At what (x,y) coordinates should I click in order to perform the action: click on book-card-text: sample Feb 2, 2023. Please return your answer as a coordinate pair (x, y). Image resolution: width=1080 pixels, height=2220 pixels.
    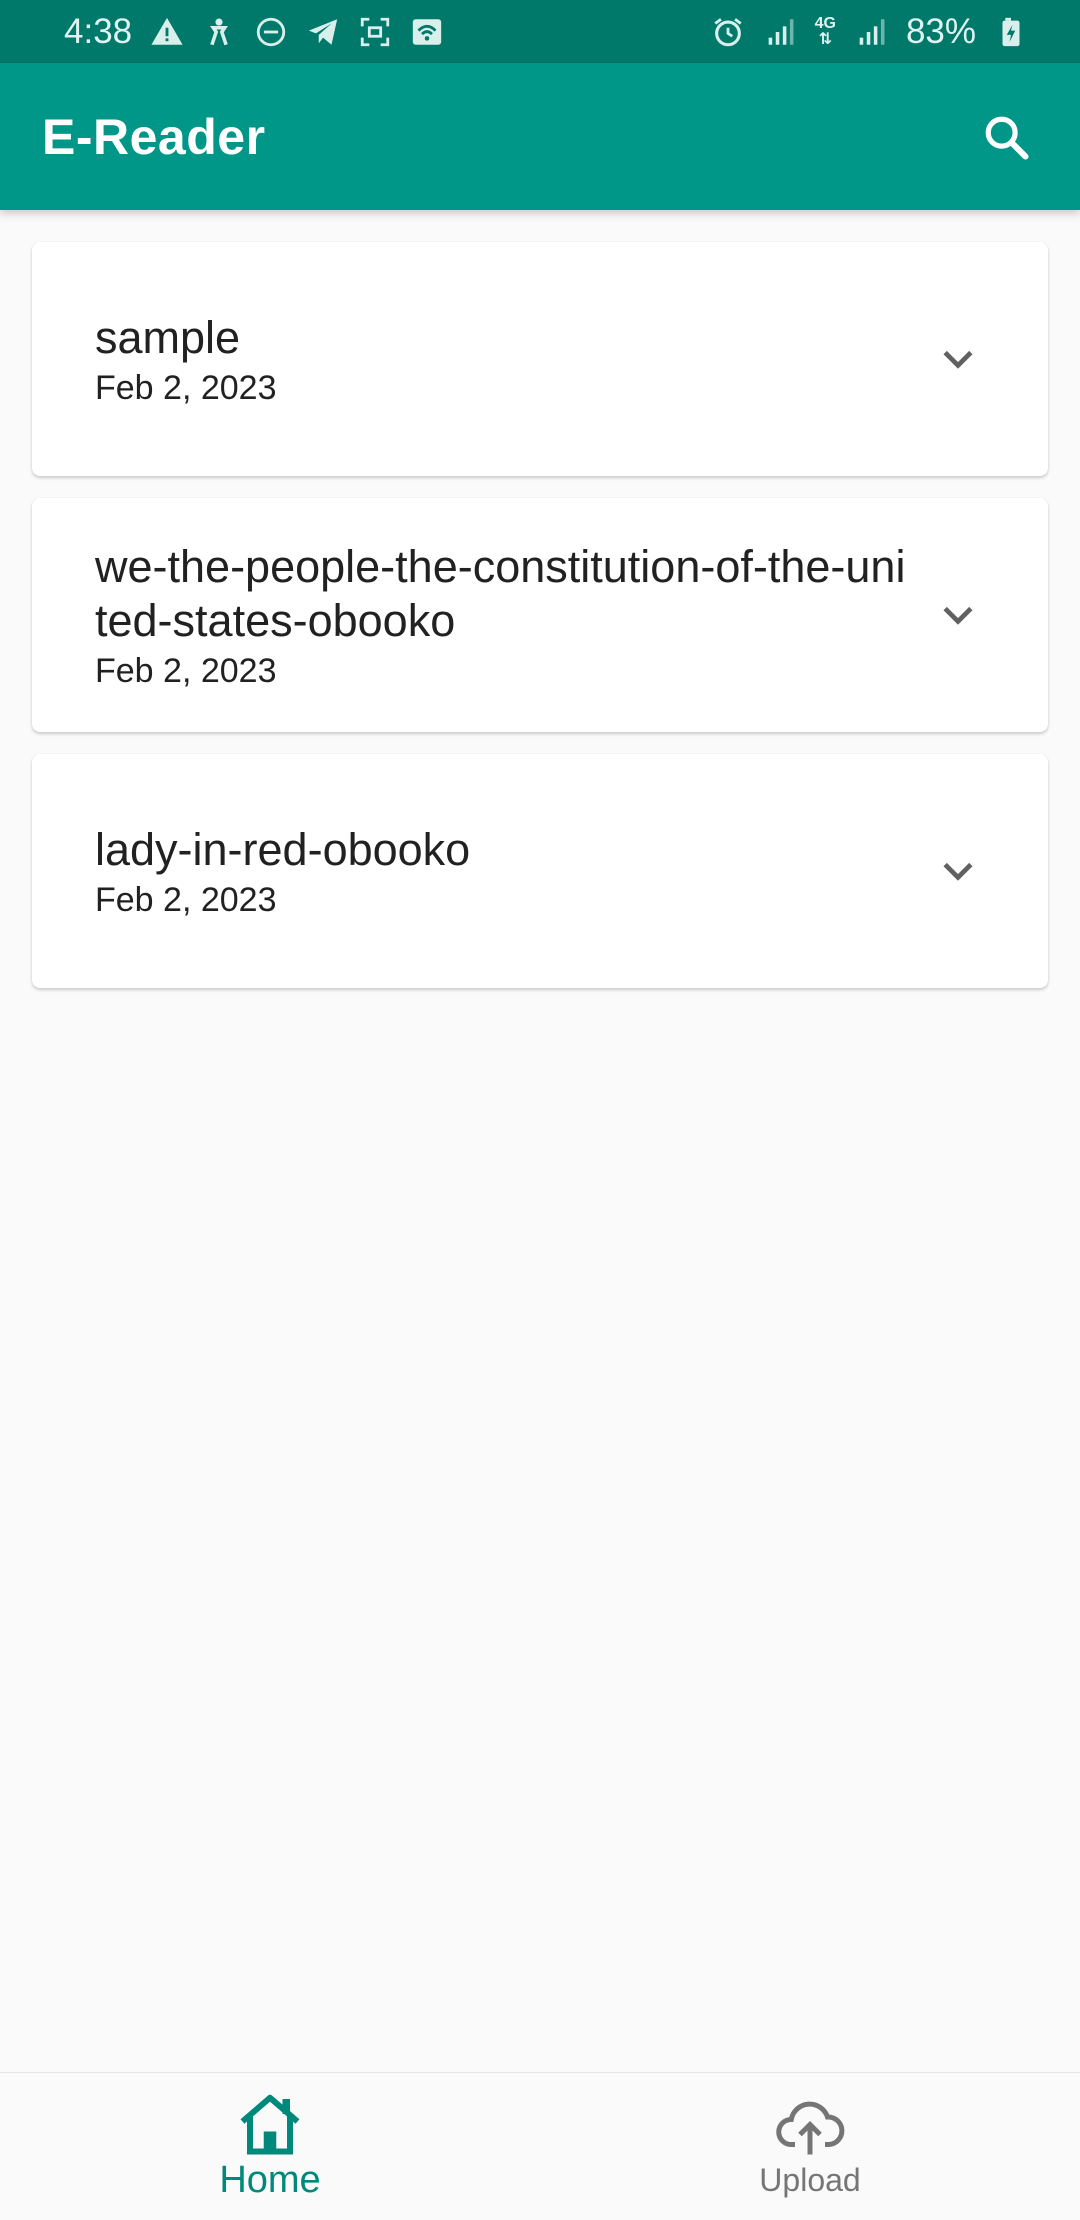
    Looking at the image, I should click on (571, 359).